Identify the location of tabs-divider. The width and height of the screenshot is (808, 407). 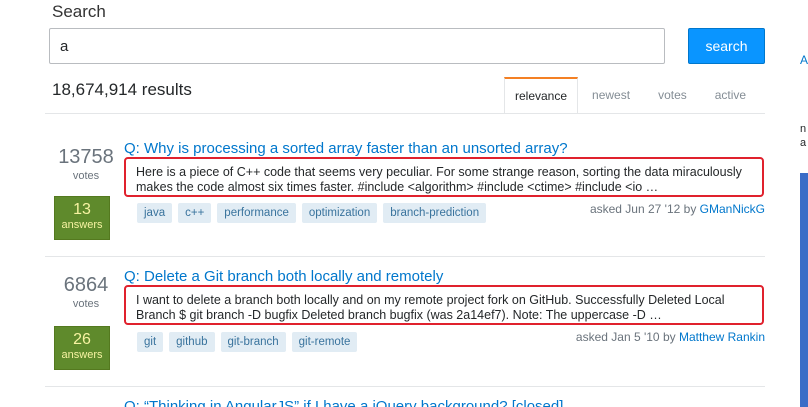
(405, 113).